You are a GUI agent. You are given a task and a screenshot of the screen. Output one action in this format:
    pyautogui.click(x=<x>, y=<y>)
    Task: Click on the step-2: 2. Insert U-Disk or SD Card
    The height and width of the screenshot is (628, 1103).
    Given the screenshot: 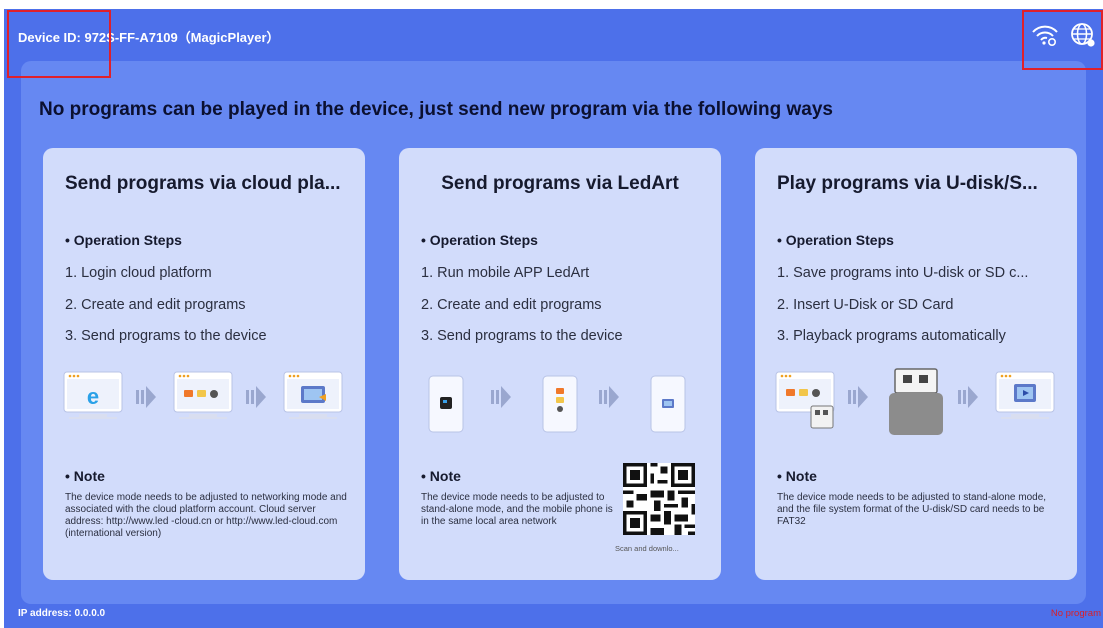 What is the action you would take?
    pyautogui.click(x=865, y=305)
    